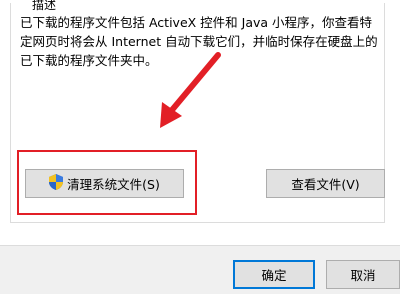 This screenshot has height=294, width=400. What do you see at coordinates (113, 184) in the screenshot?
I see `clean-button-label: 清理系统文件(S)` at bounding box center [113, 184].